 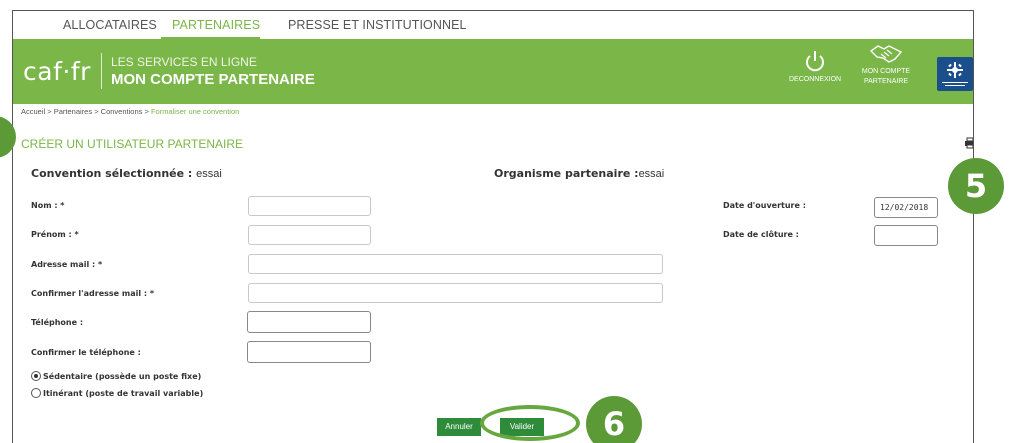 What do you see at coordinates (815, 79) in the screenshot?
I see `logout-label: DECONNEXION` at bounding box center [815, 79].